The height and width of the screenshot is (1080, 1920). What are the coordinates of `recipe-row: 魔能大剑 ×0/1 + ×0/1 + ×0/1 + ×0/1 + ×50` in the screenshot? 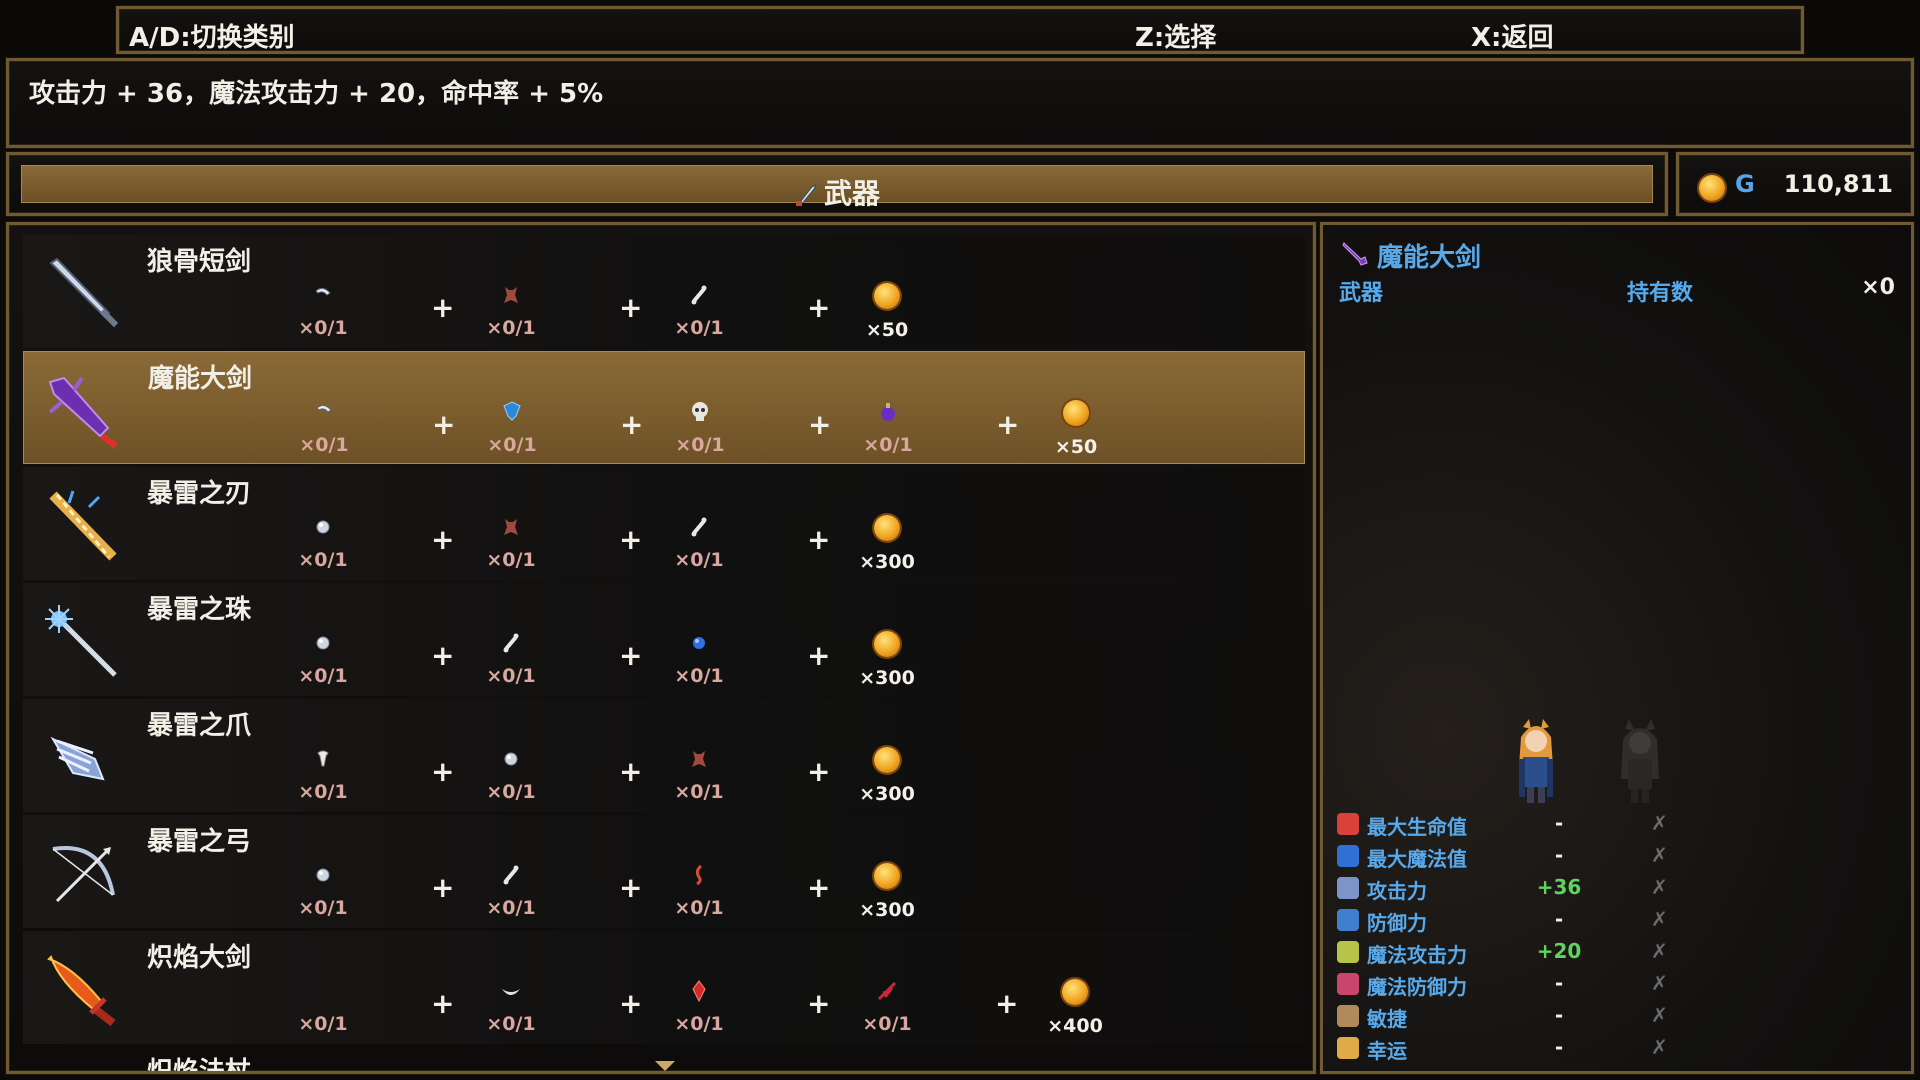 It's located at (664, 407).